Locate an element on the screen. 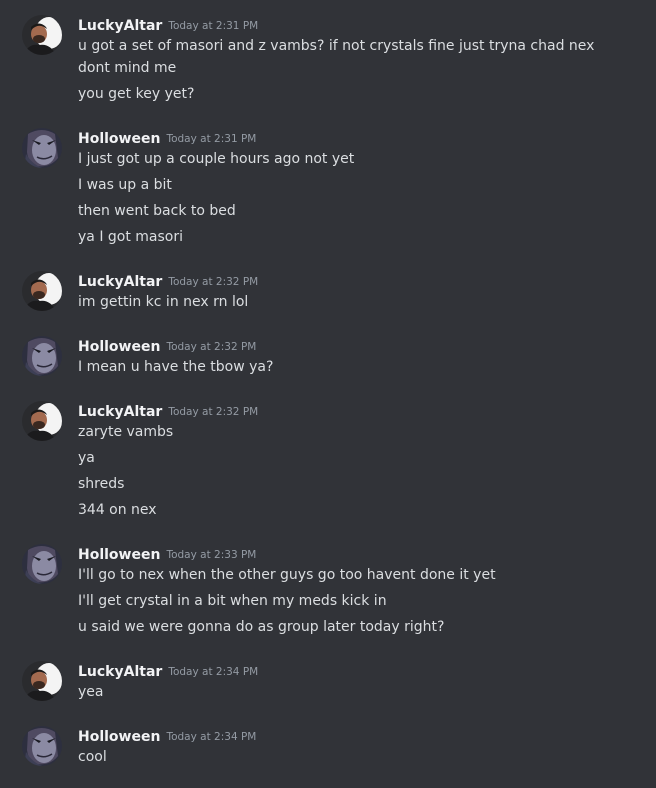  message-header: Holloween Today at 2:31 PM is located at coordinates (167, 138).